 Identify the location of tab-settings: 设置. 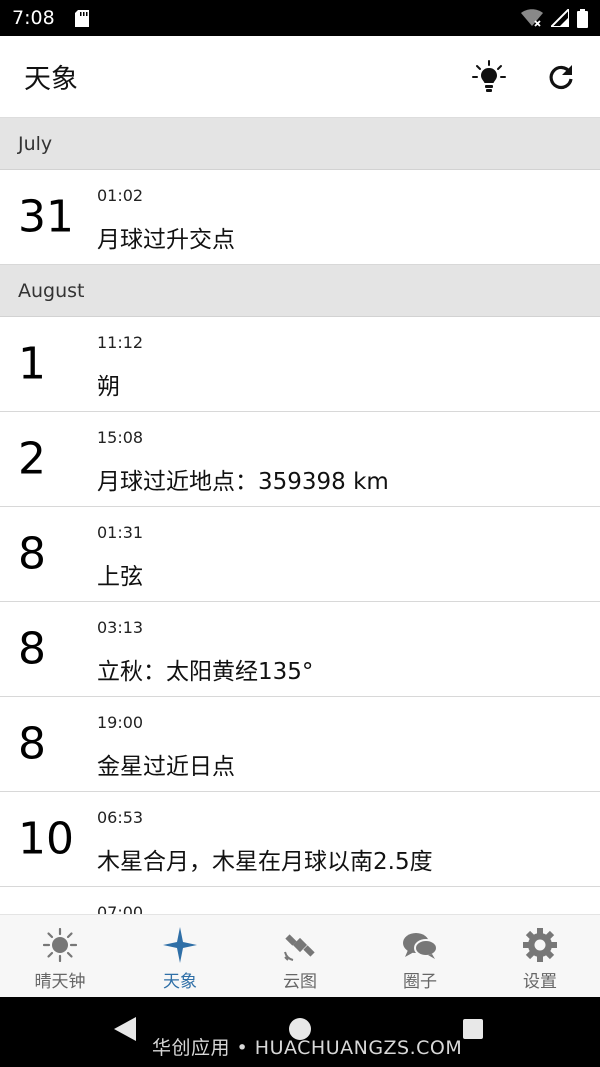
(540, 956).